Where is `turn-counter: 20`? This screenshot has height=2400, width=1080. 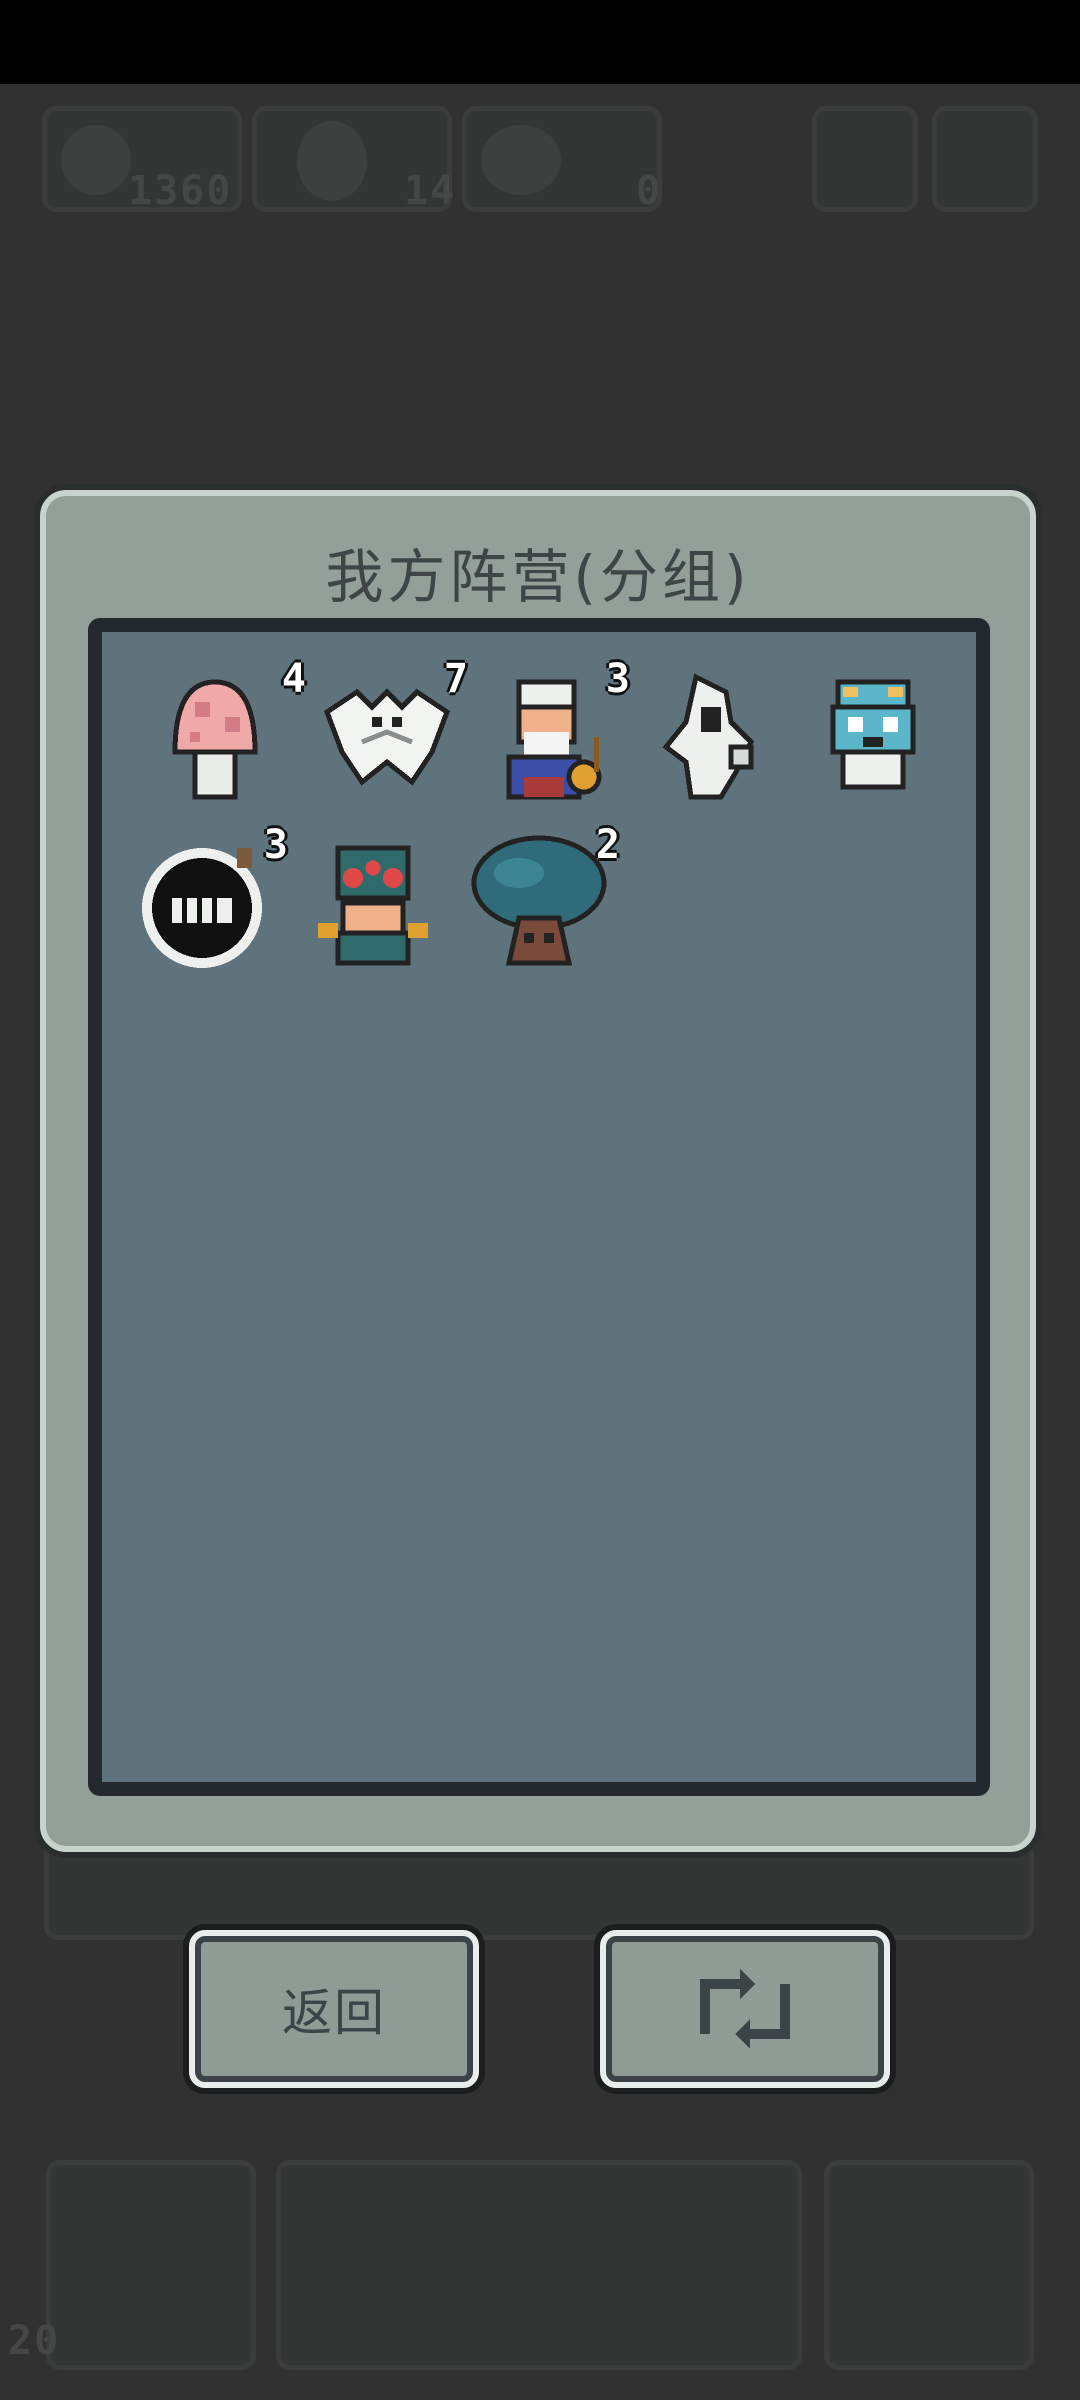 turn-counter: 20 is located at coordinates (34, 2341).